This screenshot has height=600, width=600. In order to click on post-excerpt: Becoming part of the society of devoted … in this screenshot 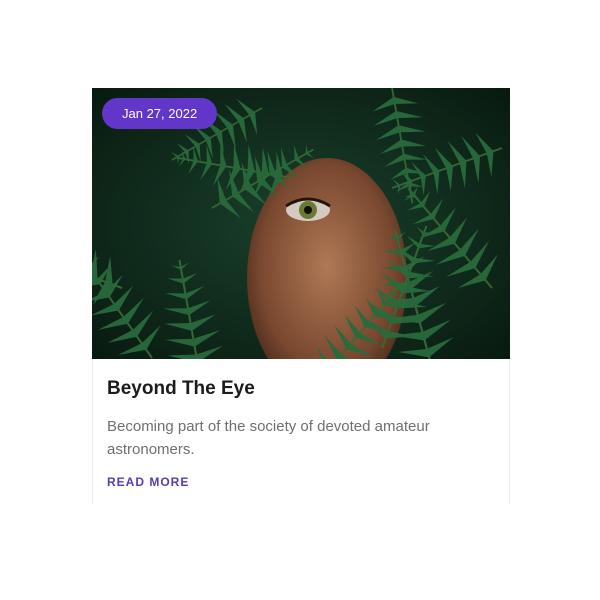, I will do `click(268, 438)`.